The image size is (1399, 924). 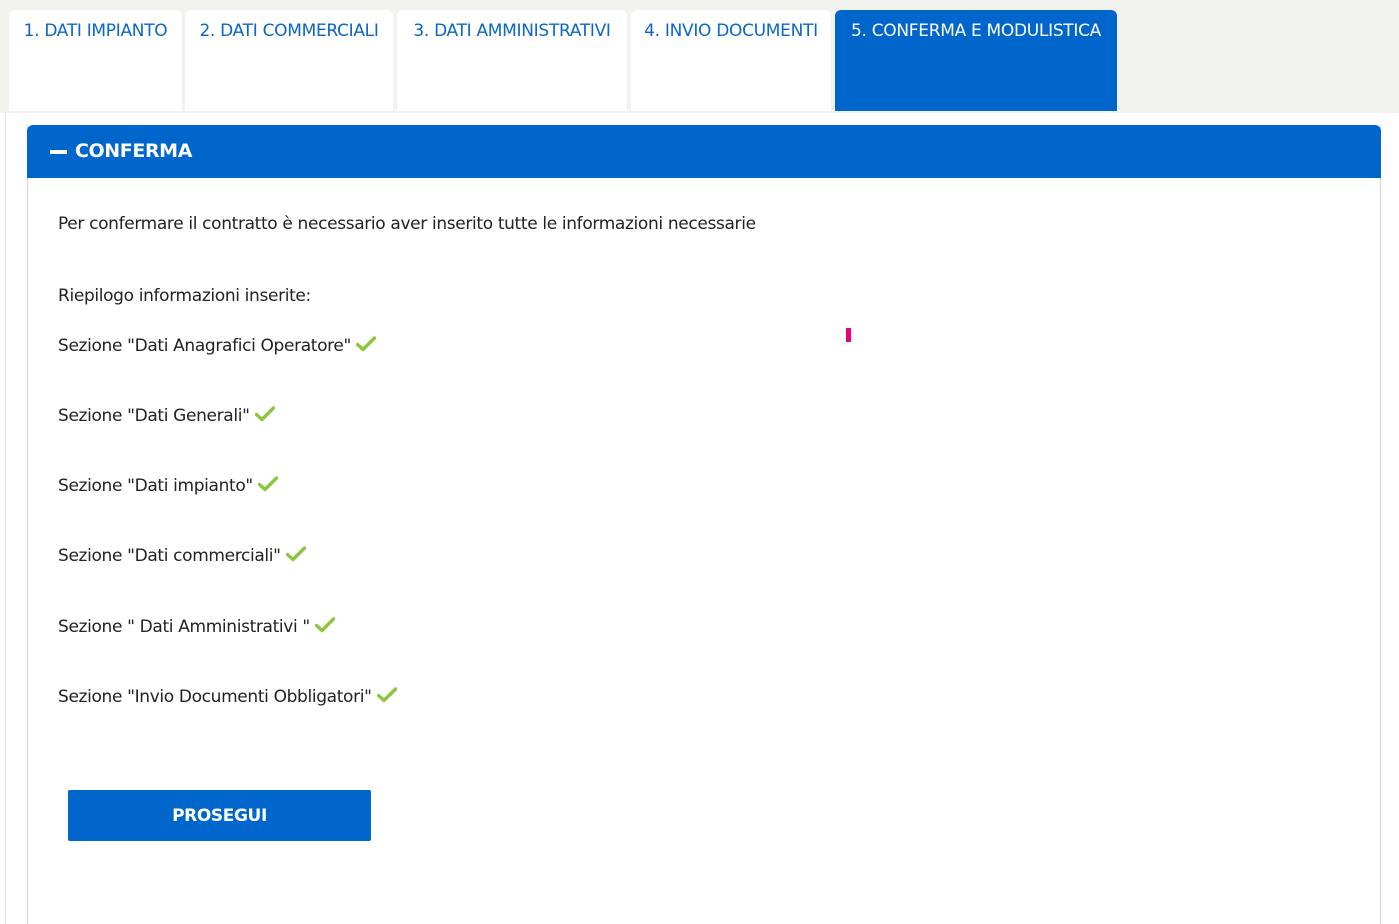 I want to click on panel-header: CONFERMA, so click(x=704, y=151).